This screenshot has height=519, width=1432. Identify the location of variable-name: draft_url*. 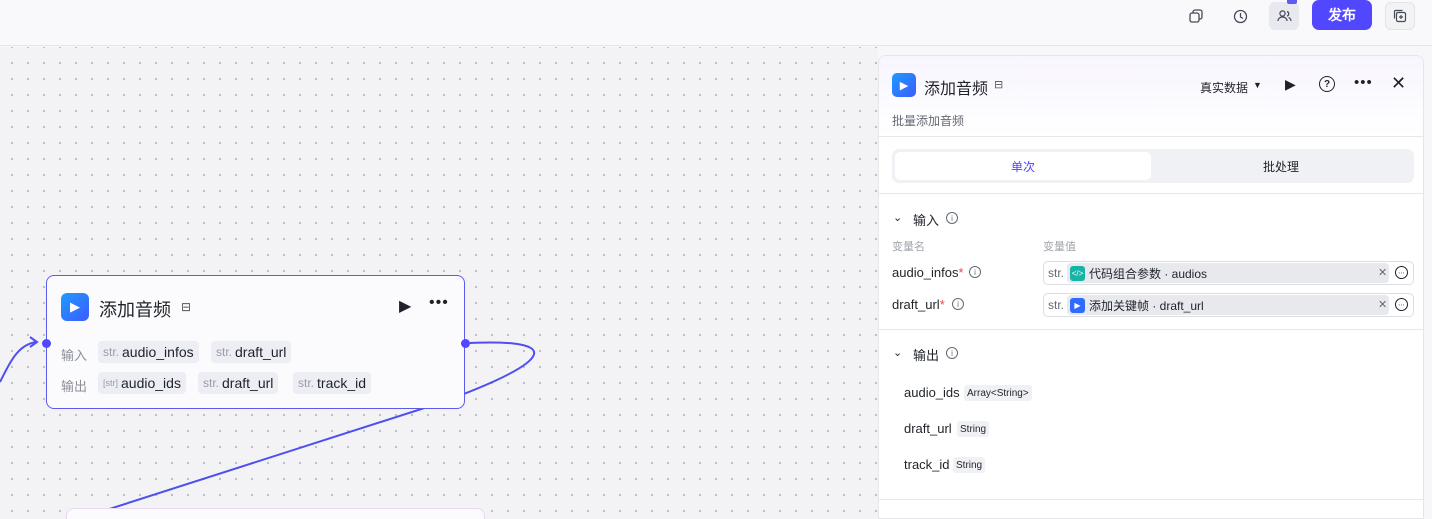
(918, 304).